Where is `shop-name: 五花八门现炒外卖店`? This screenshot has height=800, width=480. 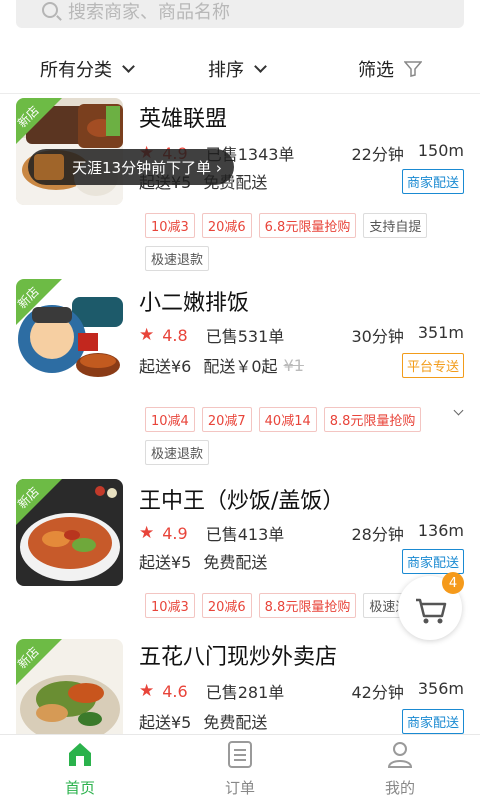 shop-name: 五花八门现炒外卖店 is located at coordinates (238, 657).